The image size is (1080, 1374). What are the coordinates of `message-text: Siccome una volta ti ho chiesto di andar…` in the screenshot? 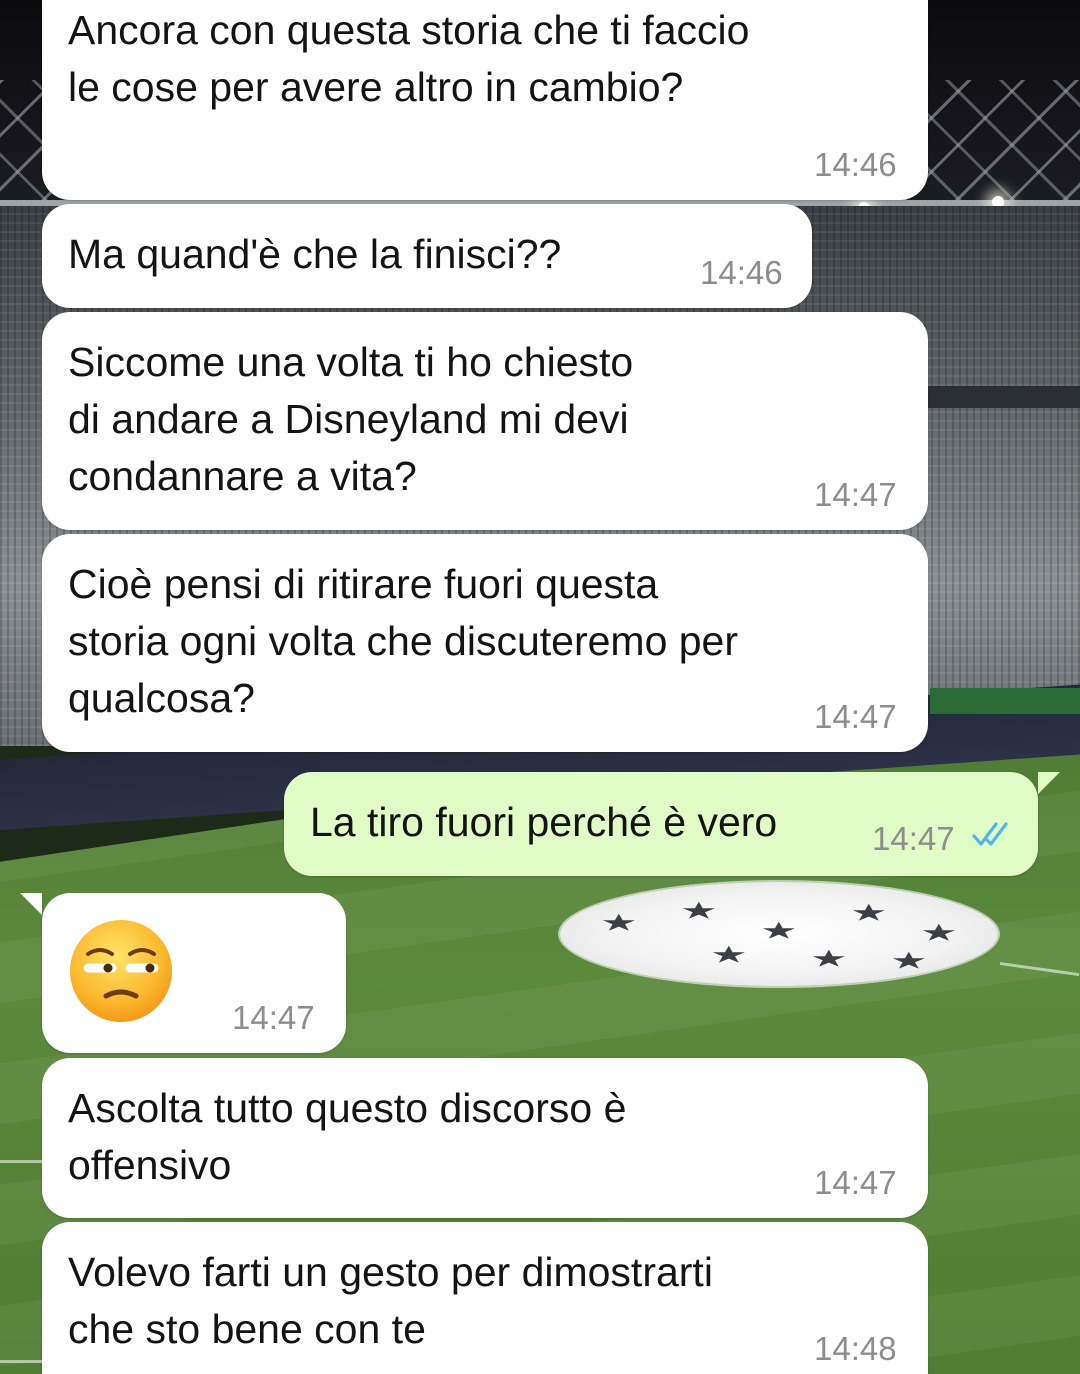 It's located at (351, 419).